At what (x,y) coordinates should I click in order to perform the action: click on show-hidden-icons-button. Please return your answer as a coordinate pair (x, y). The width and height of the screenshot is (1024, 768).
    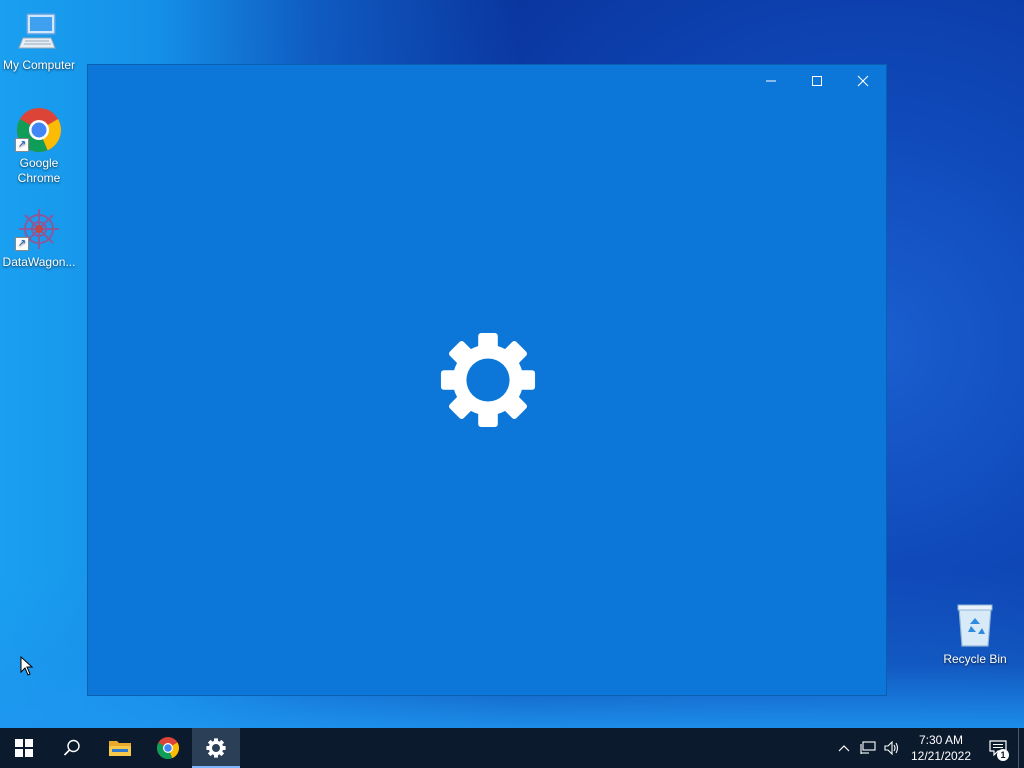
    Looking at the image, I should click on (844, 748).